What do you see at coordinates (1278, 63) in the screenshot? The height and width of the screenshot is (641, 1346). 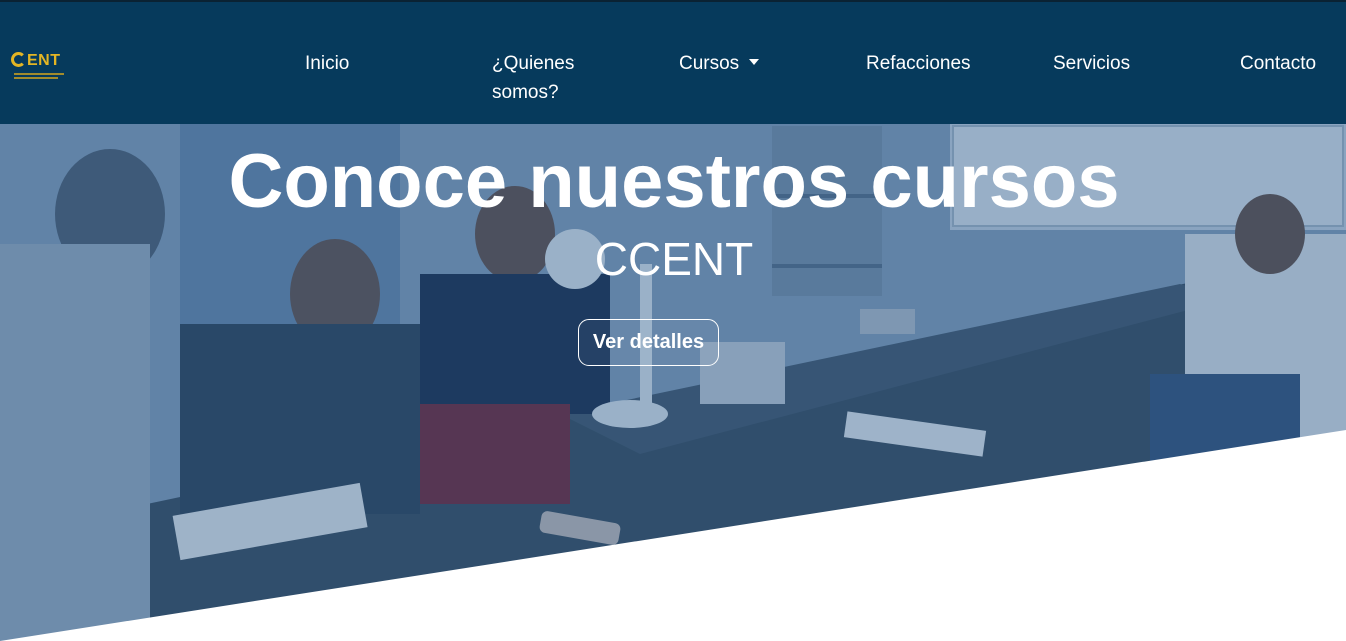 I see `nav-contacto: Contacto` at bounding box center [1278, 63].